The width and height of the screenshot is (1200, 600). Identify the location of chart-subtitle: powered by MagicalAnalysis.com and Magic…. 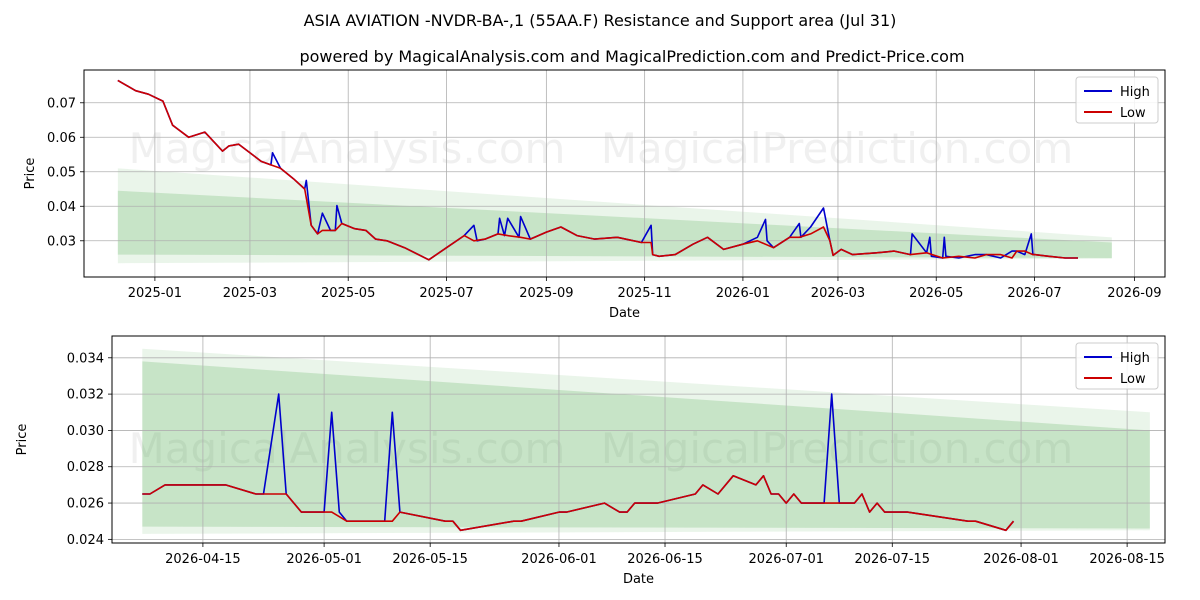
(631, 56).